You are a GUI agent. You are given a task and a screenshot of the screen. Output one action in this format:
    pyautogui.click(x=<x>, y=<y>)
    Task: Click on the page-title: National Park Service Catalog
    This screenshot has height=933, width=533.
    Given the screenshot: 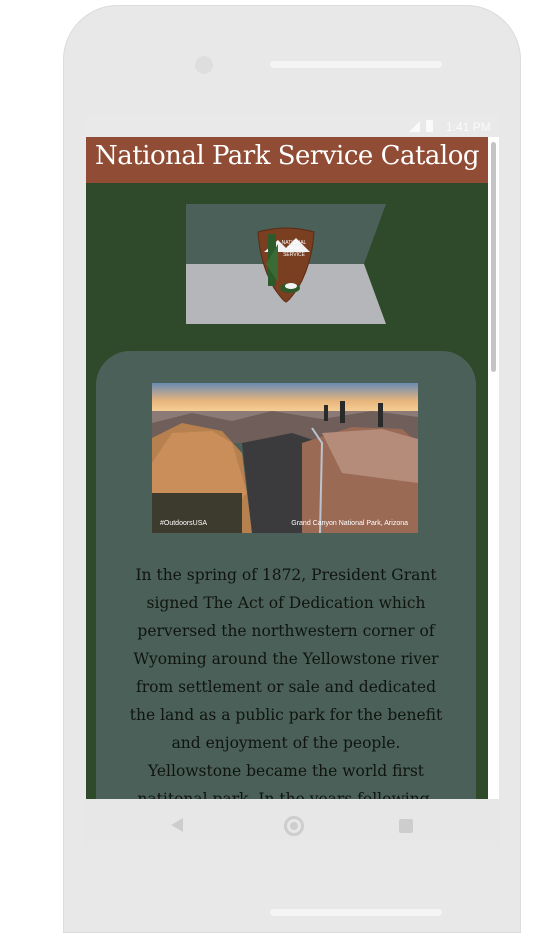 What is the action you would take?
    pyautogui.click(x=287, y=156)
    